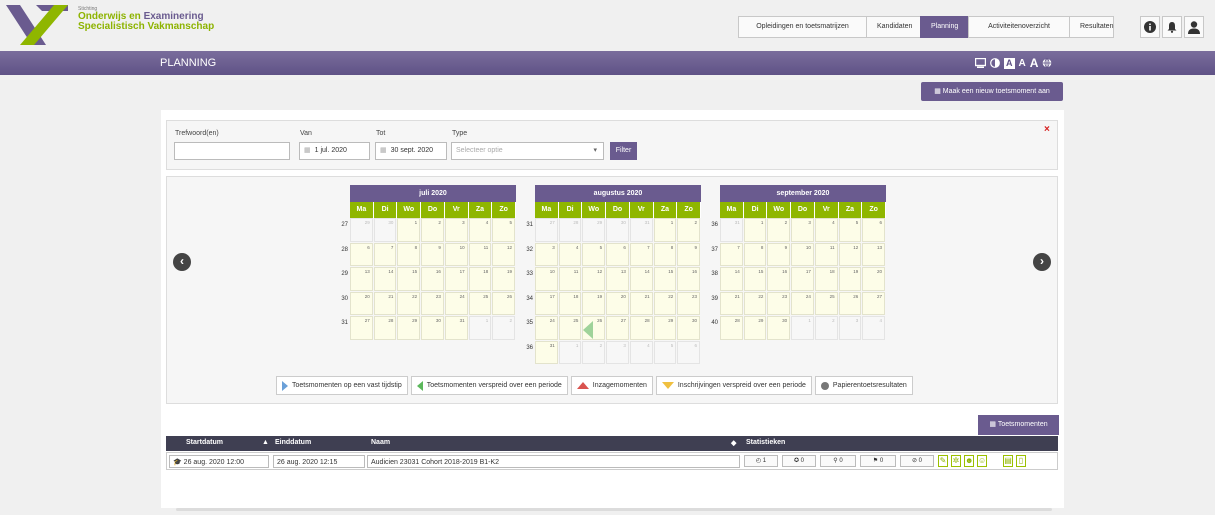 The height and width of the screenshot is (515, 1215). Describe the element at coordinates (995, 63) in the screenshot. I see `contrast-icon` at that location.